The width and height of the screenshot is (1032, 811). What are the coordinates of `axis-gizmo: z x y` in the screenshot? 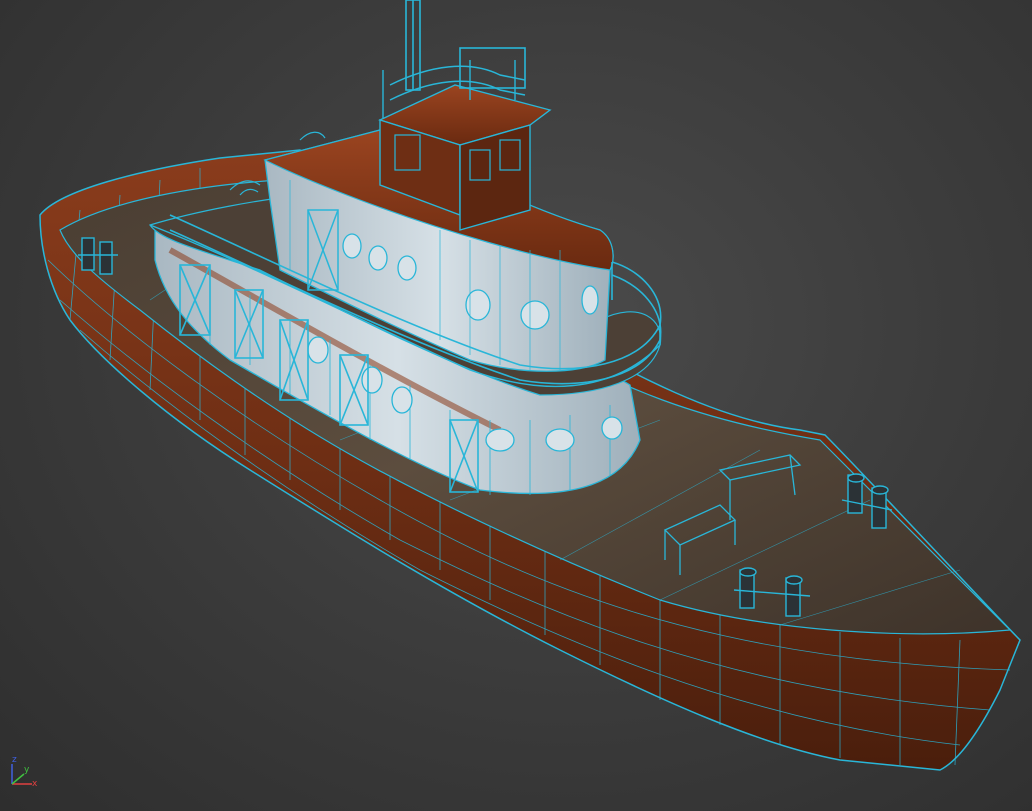 It's located at (22, 774).